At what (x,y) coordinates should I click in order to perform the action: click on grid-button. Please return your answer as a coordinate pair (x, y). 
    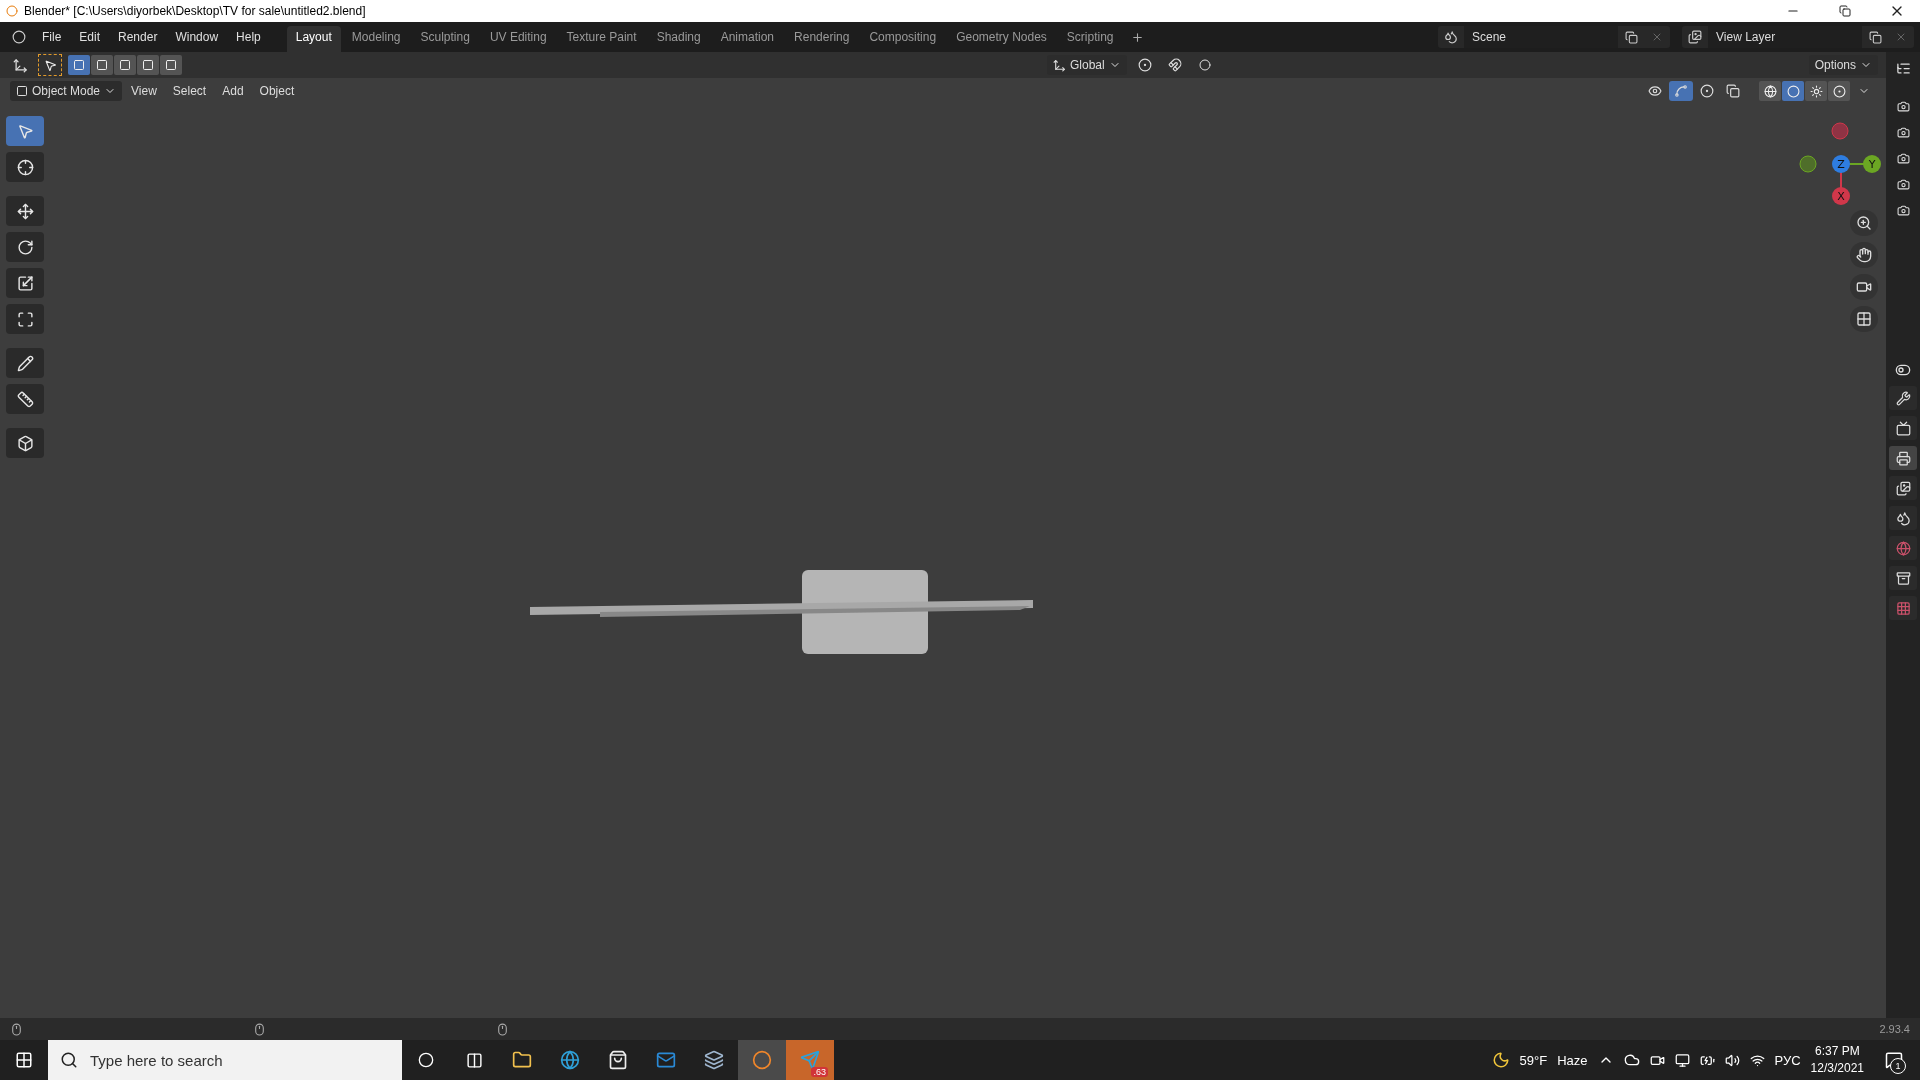
    Looking at the image, I should click on (1864, 319).